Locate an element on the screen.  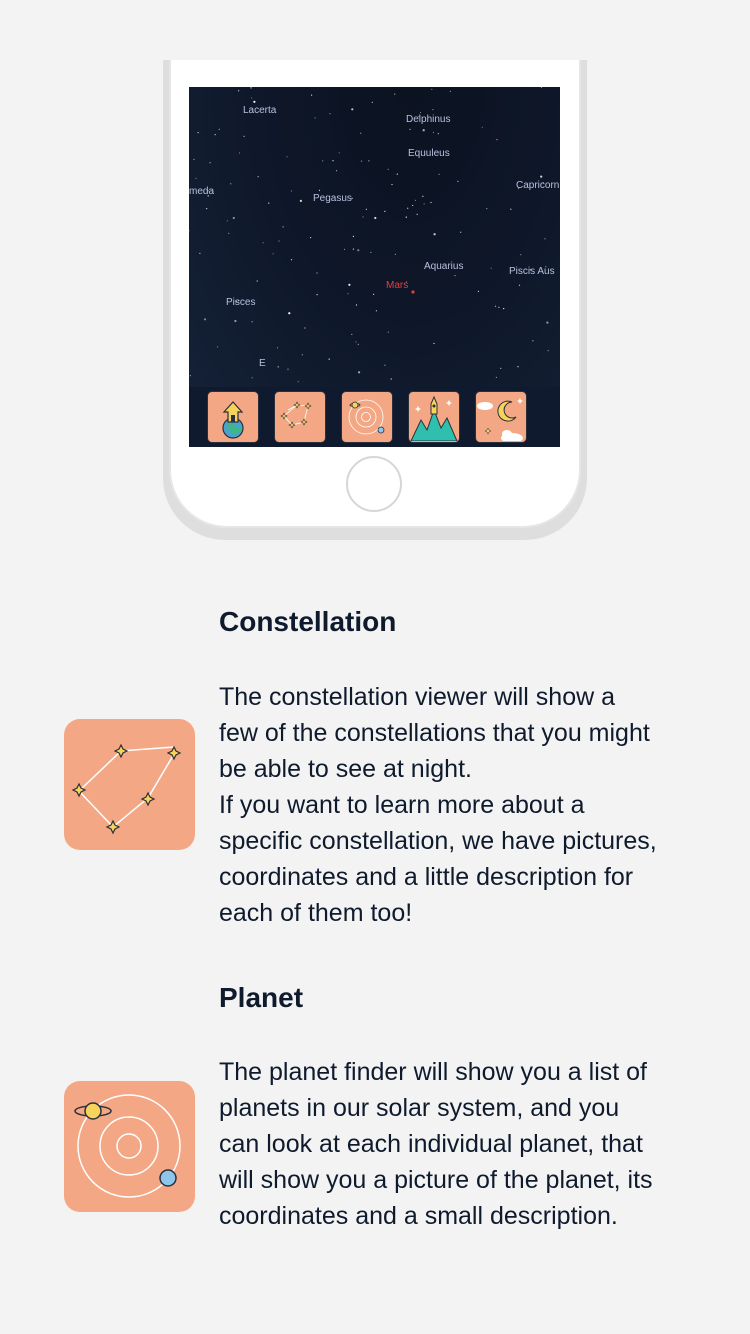
planet-orbit-icon is located at coordinates (127, 1146).